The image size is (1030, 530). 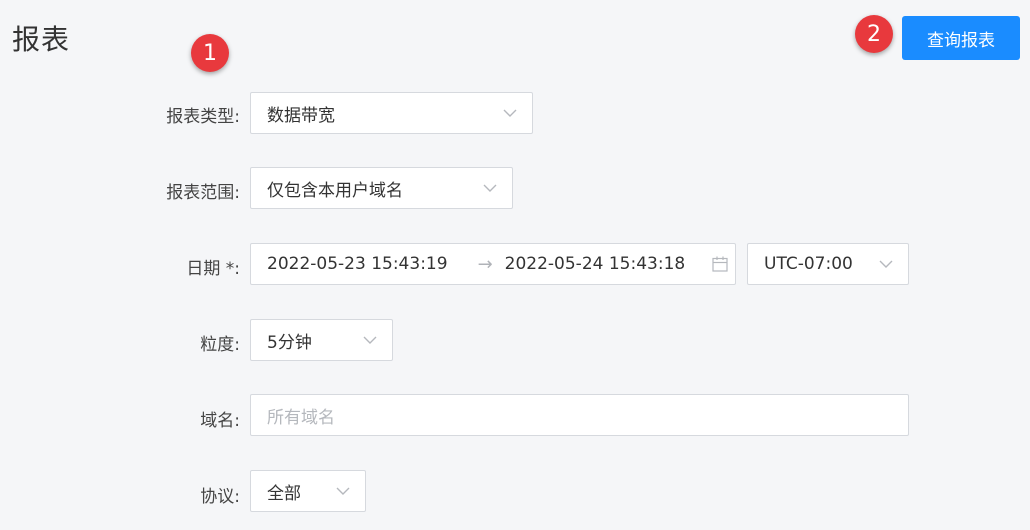 What do you see at coordinates (213, 269) in the screenshot?
I see `date-label: 日期 *:` at bounding box center [213, 269].